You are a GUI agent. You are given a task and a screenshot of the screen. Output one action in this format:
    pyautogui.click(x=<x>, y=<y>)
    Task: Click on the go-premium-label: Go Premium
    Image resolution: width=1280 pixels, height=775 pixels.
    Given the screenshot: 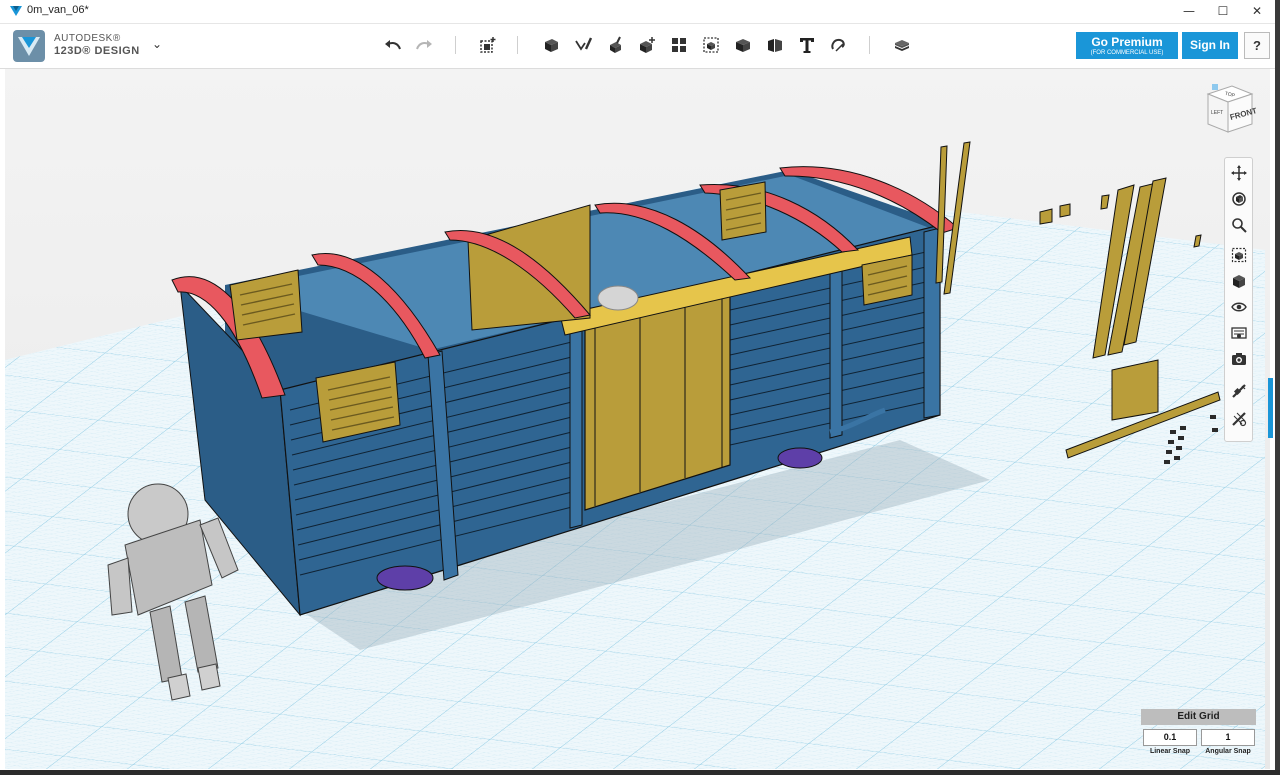 What is the action you would take?
    pyautogui.click(x=1127, y=42)
    